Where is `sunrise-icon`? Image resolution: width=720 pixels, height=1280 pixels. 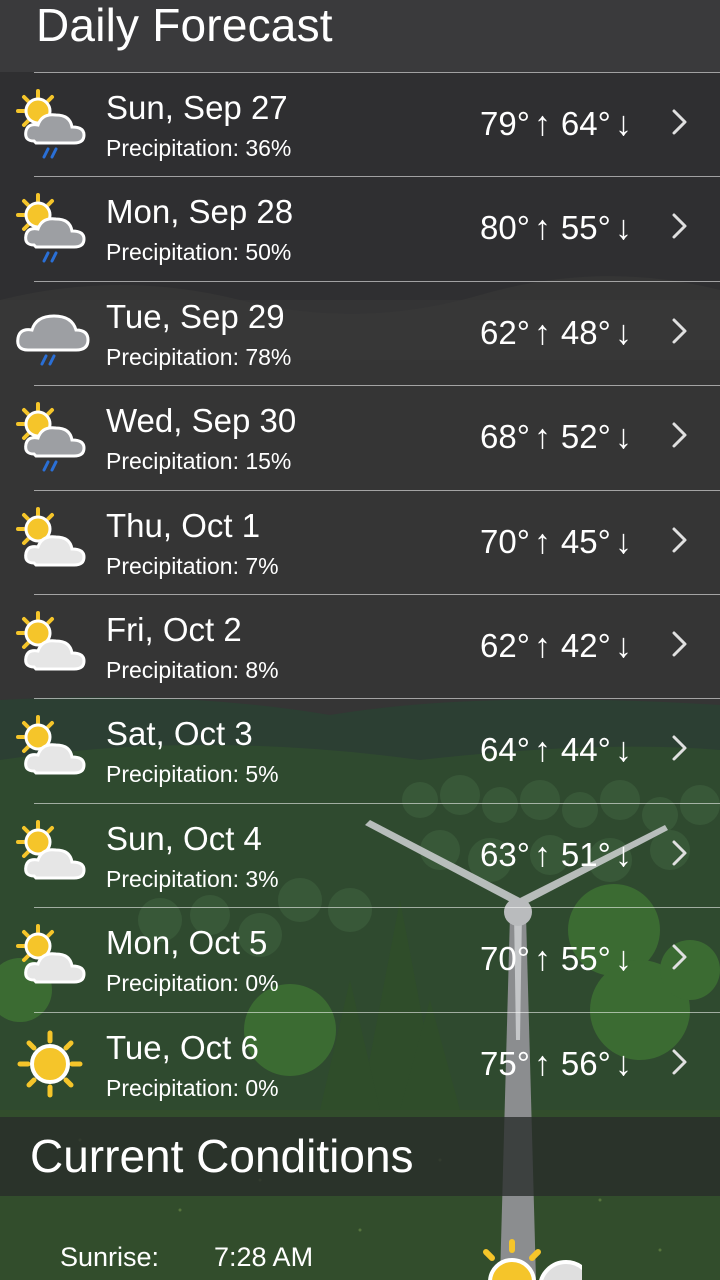 sunrise-icon is located at coordinates (532, 1259).